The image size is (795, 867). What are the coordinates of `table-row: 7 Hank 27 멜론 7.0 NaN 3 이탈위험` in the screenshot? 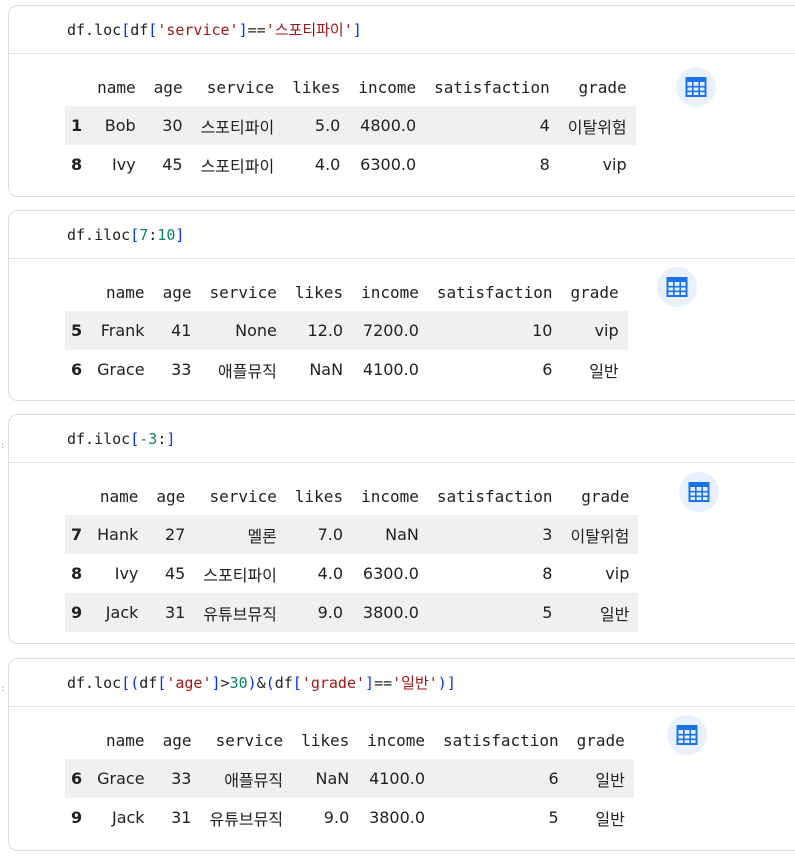 It's located at (352, 534).